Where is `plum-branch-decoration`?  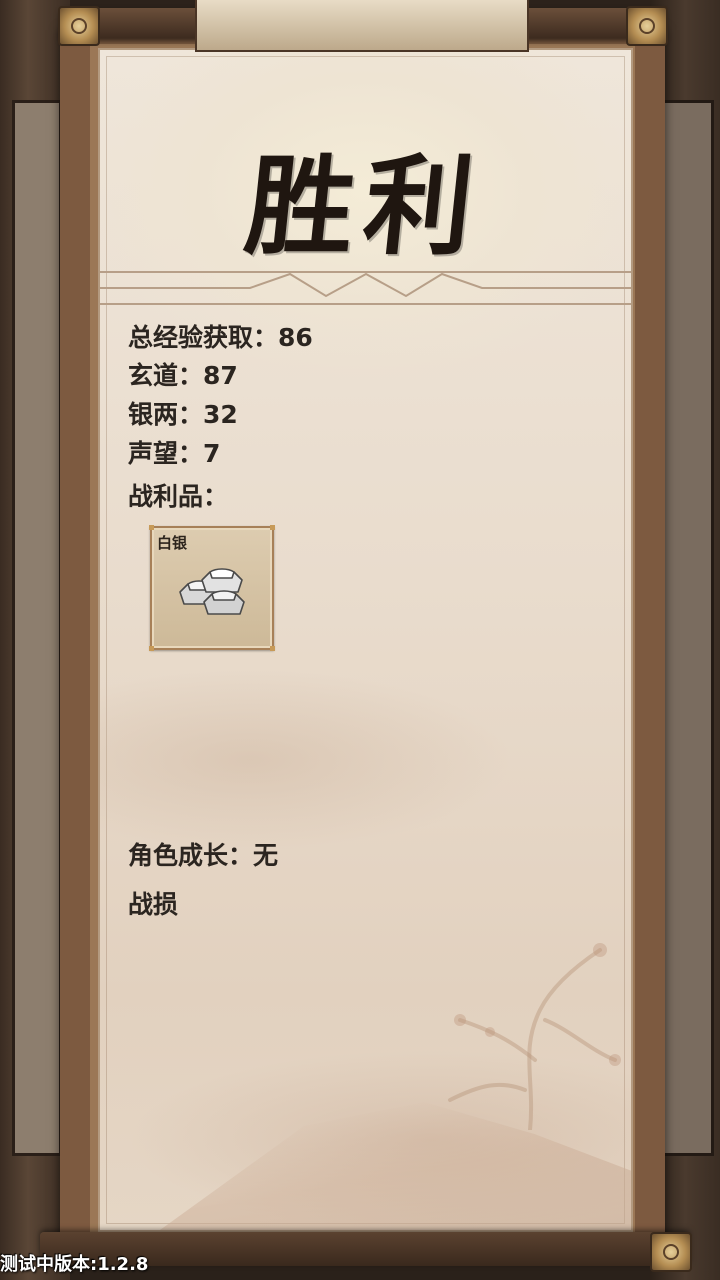 plum-branch-decoration is located at coordinates (534, 1036).